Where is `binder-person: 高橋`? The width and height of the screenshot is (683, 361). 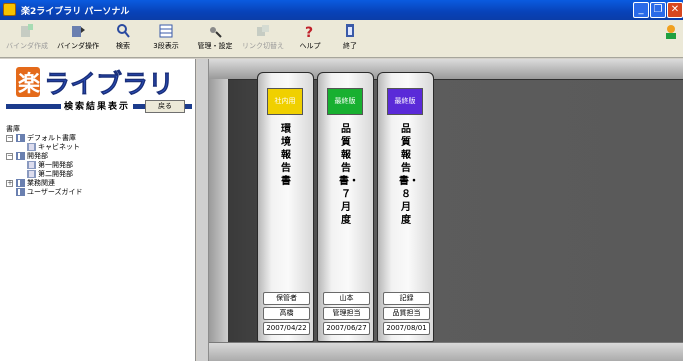 binder-person: 高橋 is located at coordinates (286, 313).